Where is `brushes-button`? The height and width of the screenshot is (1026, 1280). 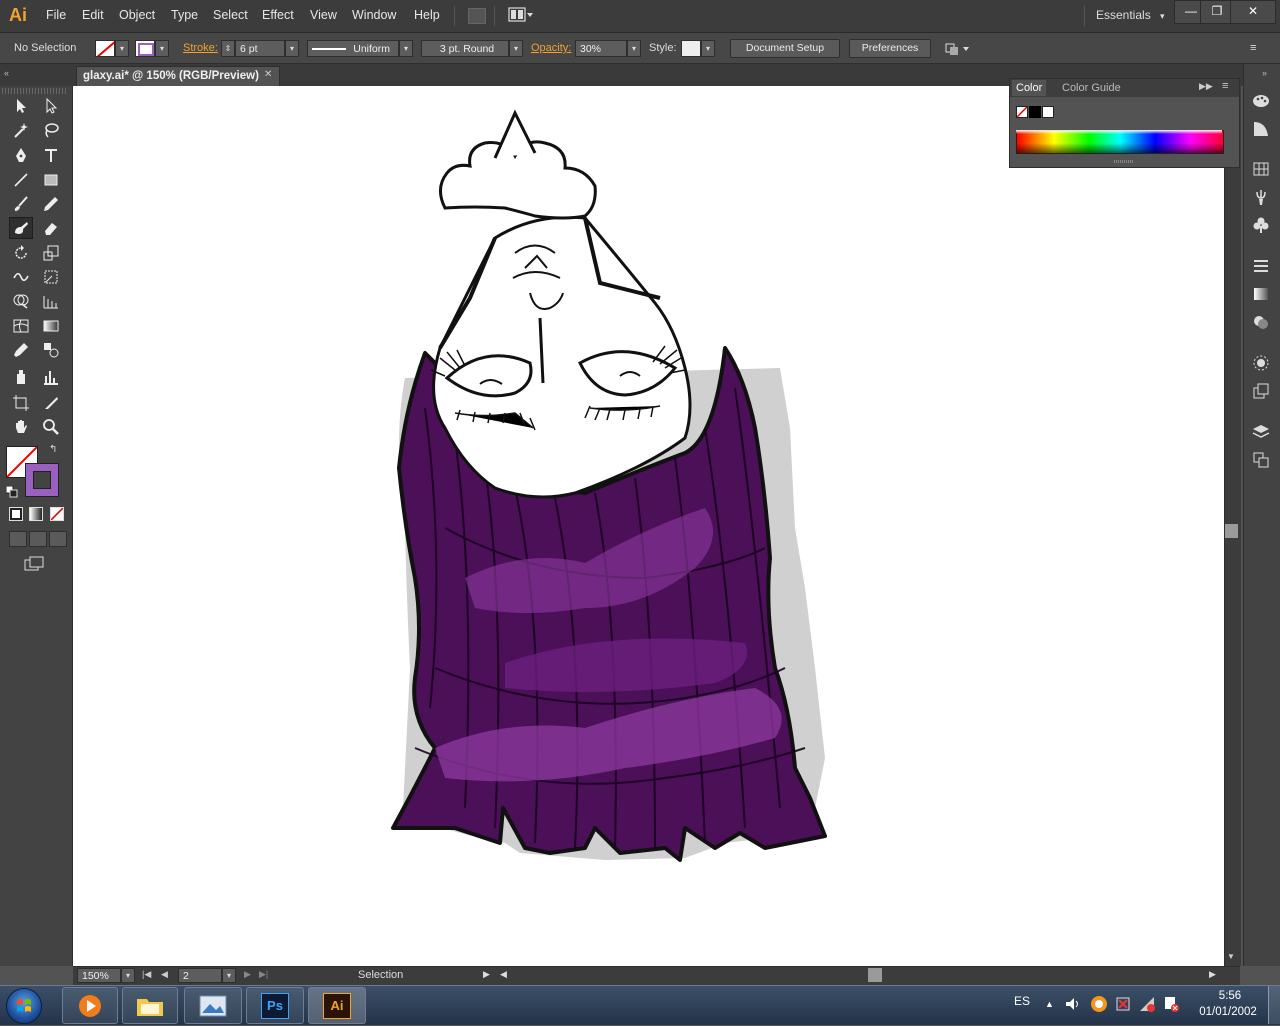
brushes-button is located at coordinates (1261, 197).